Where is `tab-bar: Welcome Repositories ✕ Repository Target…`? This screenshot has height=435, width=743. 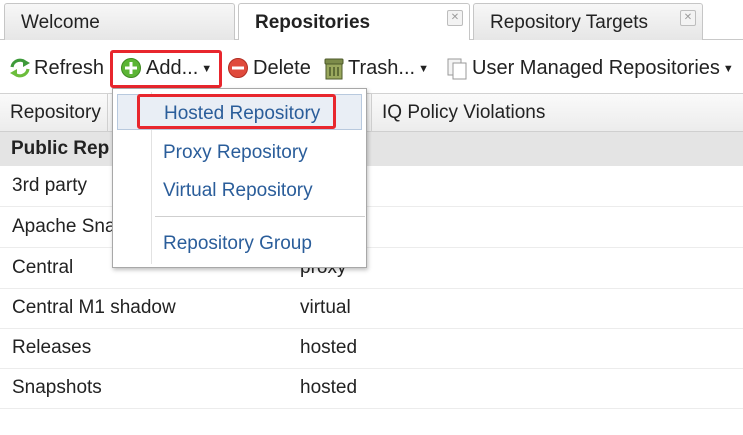
tab-bar: Welcome Repositories ✕ Repository Target… is located at coordinates (371, 20).